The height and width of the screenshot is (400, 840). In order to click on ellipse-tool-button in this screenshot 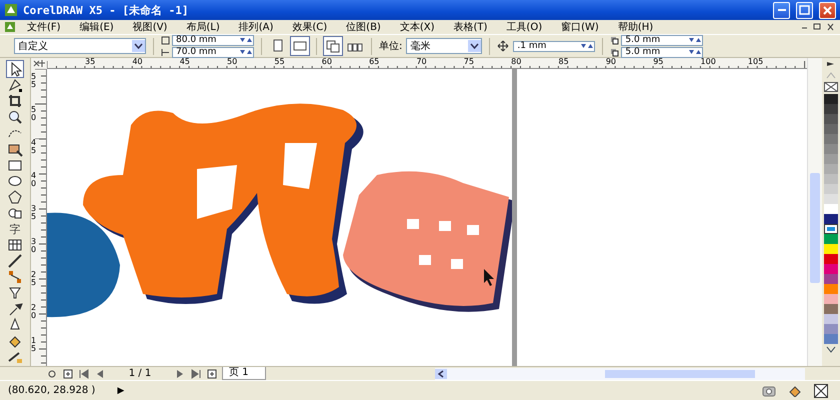, I will do `click(15, 181)`.